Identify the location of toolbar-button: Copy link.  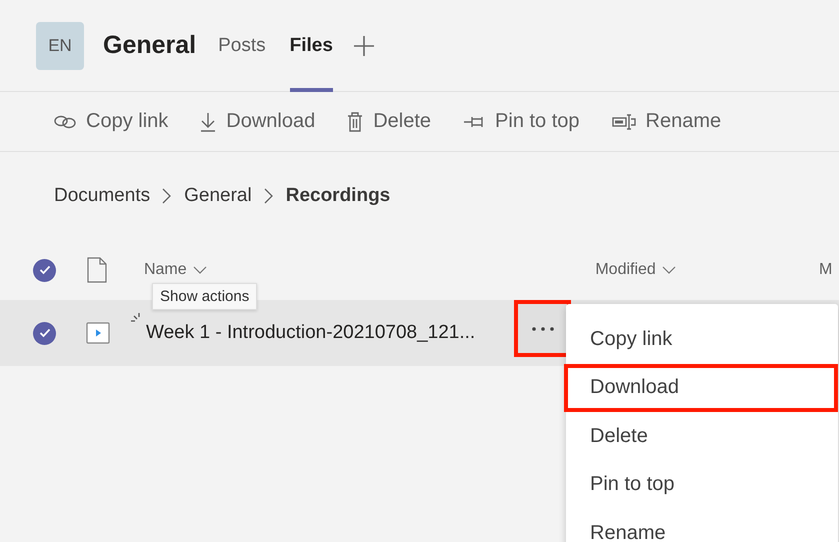
(111, 121).